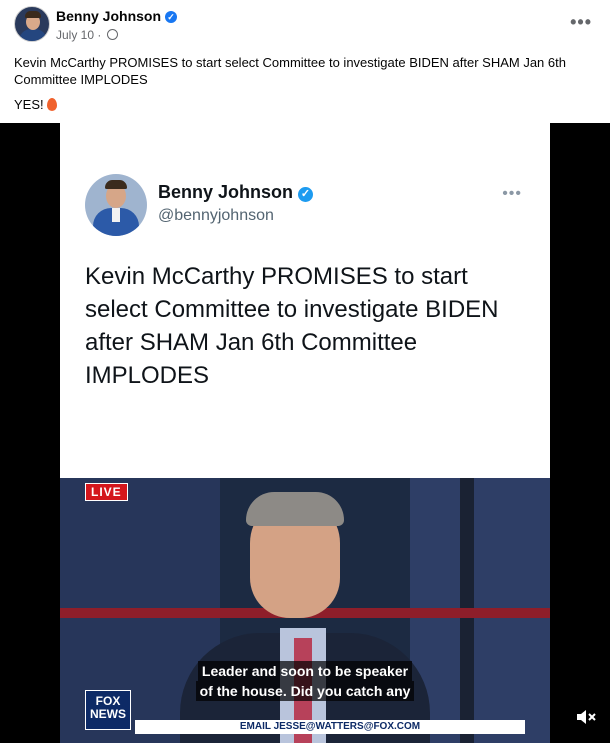 The height and width of the screenshot is (743, 610). What do you see at coordinates (305, 24) in the screenshot?
I see `post-header: Benny Johnson ✓ July 10 · •••` at bounding box center [305, 24].